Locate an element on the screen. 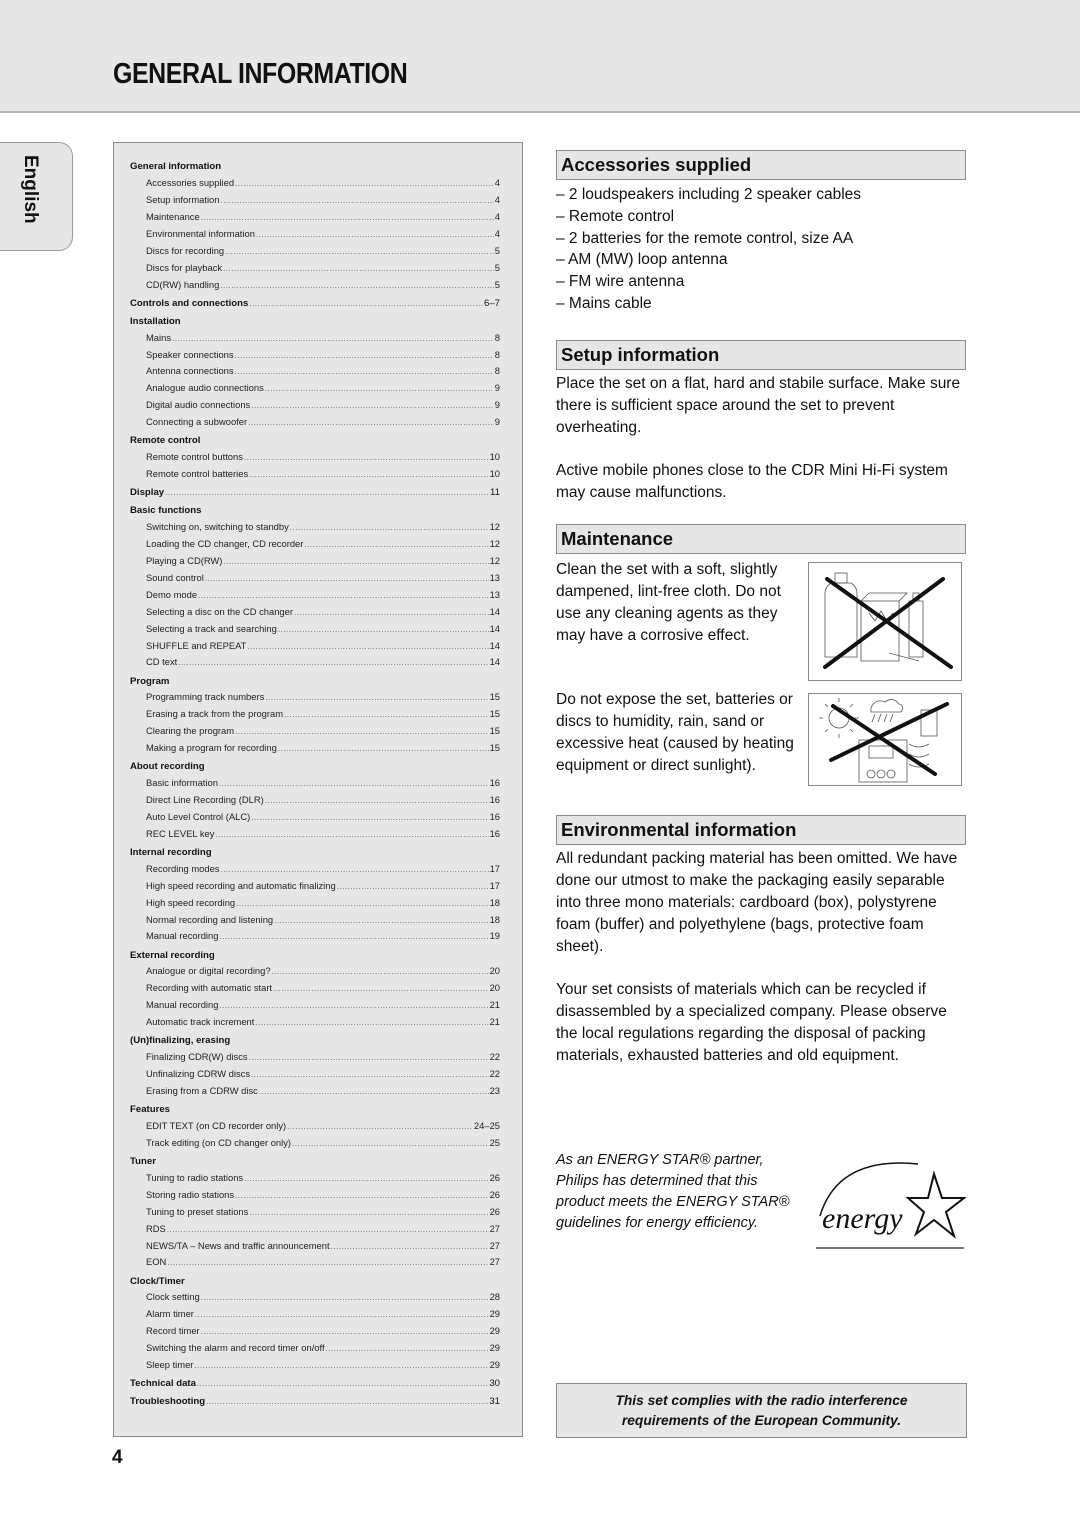 This screenshot has width=1080, height=1526. toc-heading-label: Clock/Timer is located at coordinates (157, 1281).